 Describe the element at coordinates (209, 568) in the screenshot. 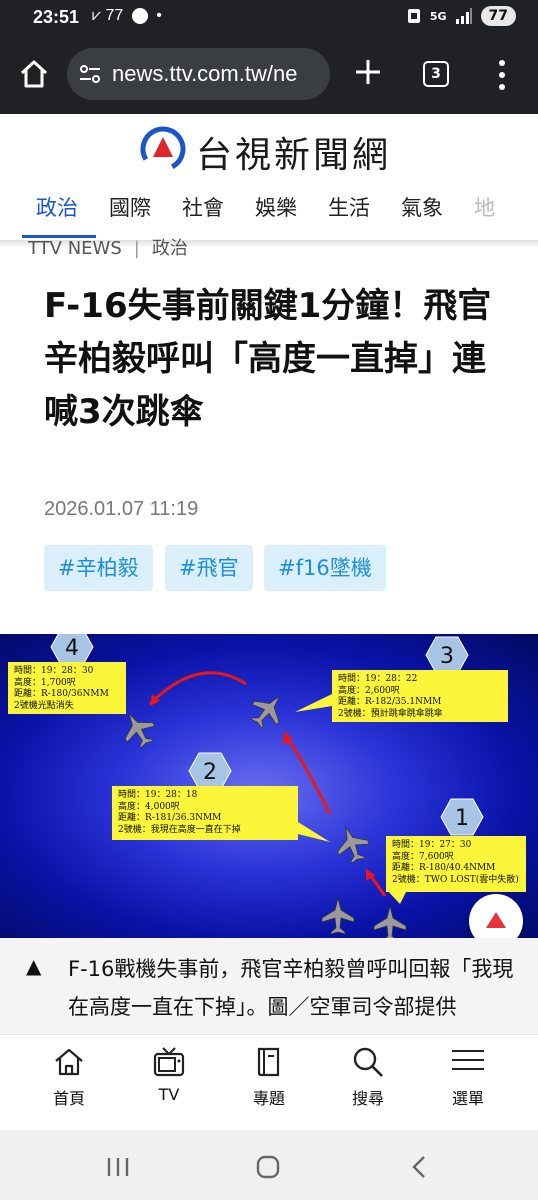

I see `tag-chip: #飛官` at that location.